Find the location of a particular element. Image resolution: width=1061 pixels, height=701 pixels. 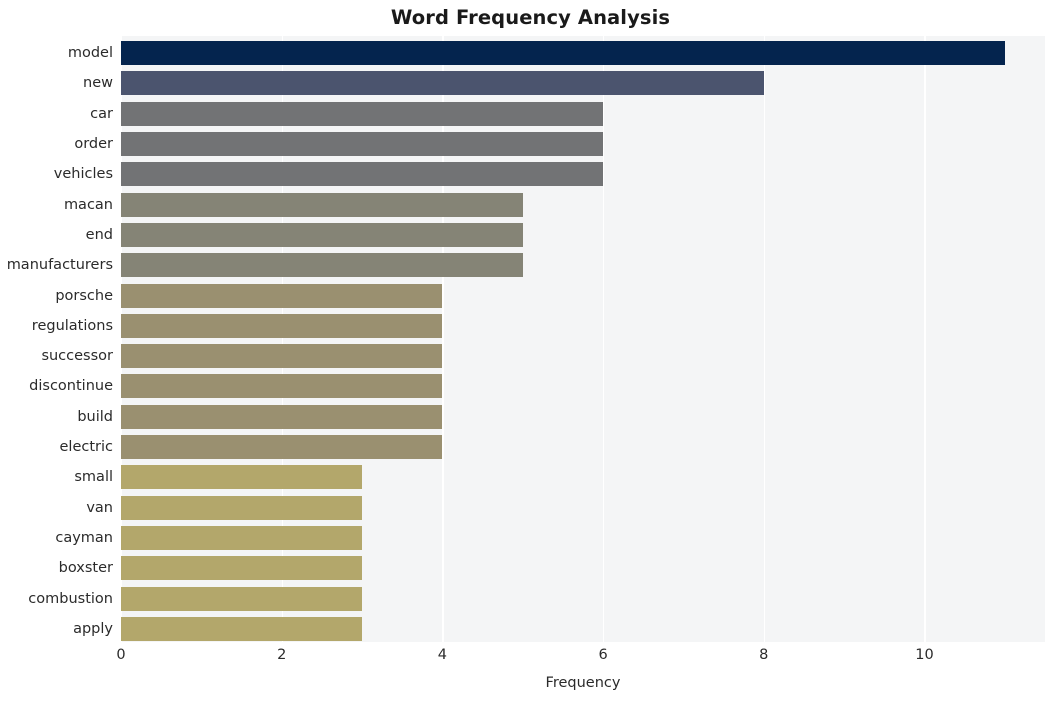

y-tick-label-model: model is located at coordinates (90, 53).